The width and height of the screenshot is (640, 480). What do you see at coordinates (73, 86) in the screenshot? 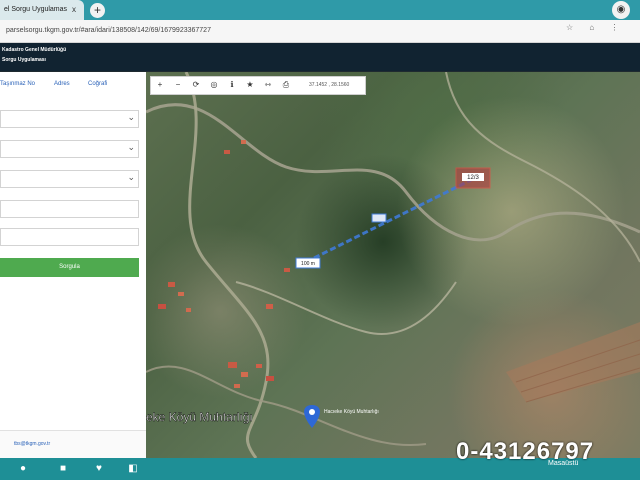
I see `query-tabs: Taşınmaz No Adres Coğrafi` at bounding box center [73, 86].